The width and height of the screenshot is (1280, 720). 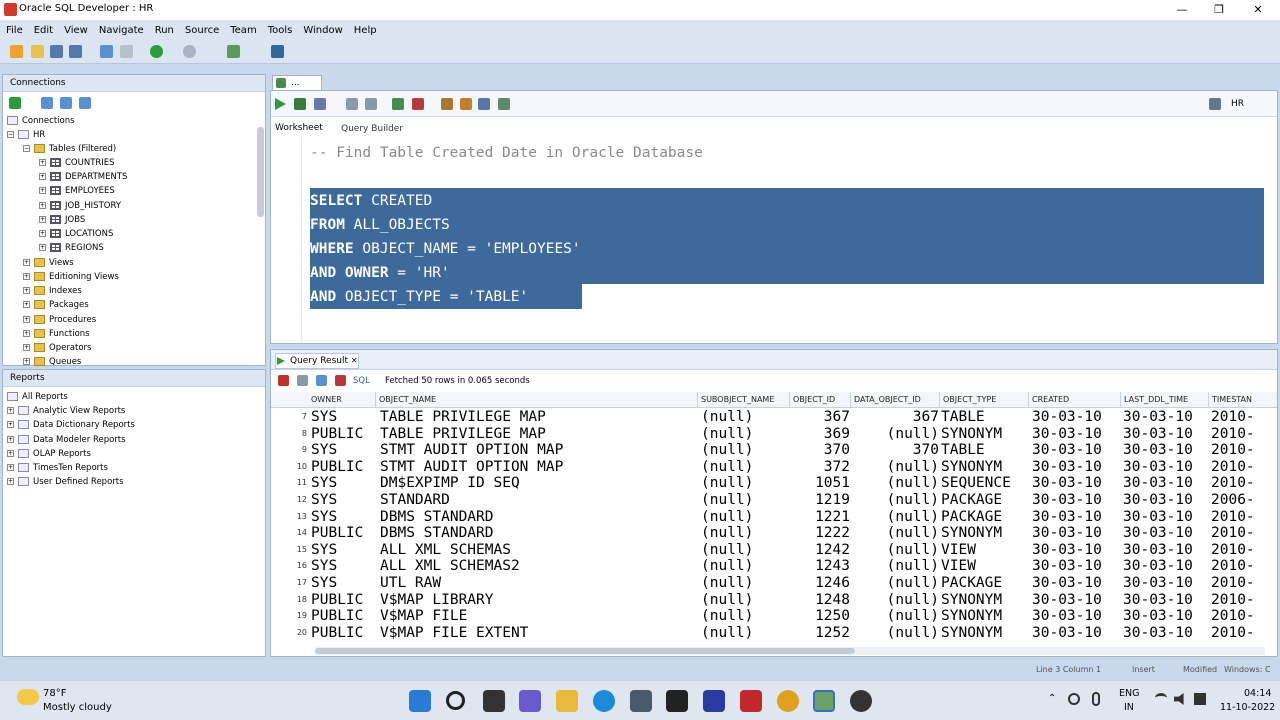 I want to click on run-script-icon, so click(x=300, y=104).